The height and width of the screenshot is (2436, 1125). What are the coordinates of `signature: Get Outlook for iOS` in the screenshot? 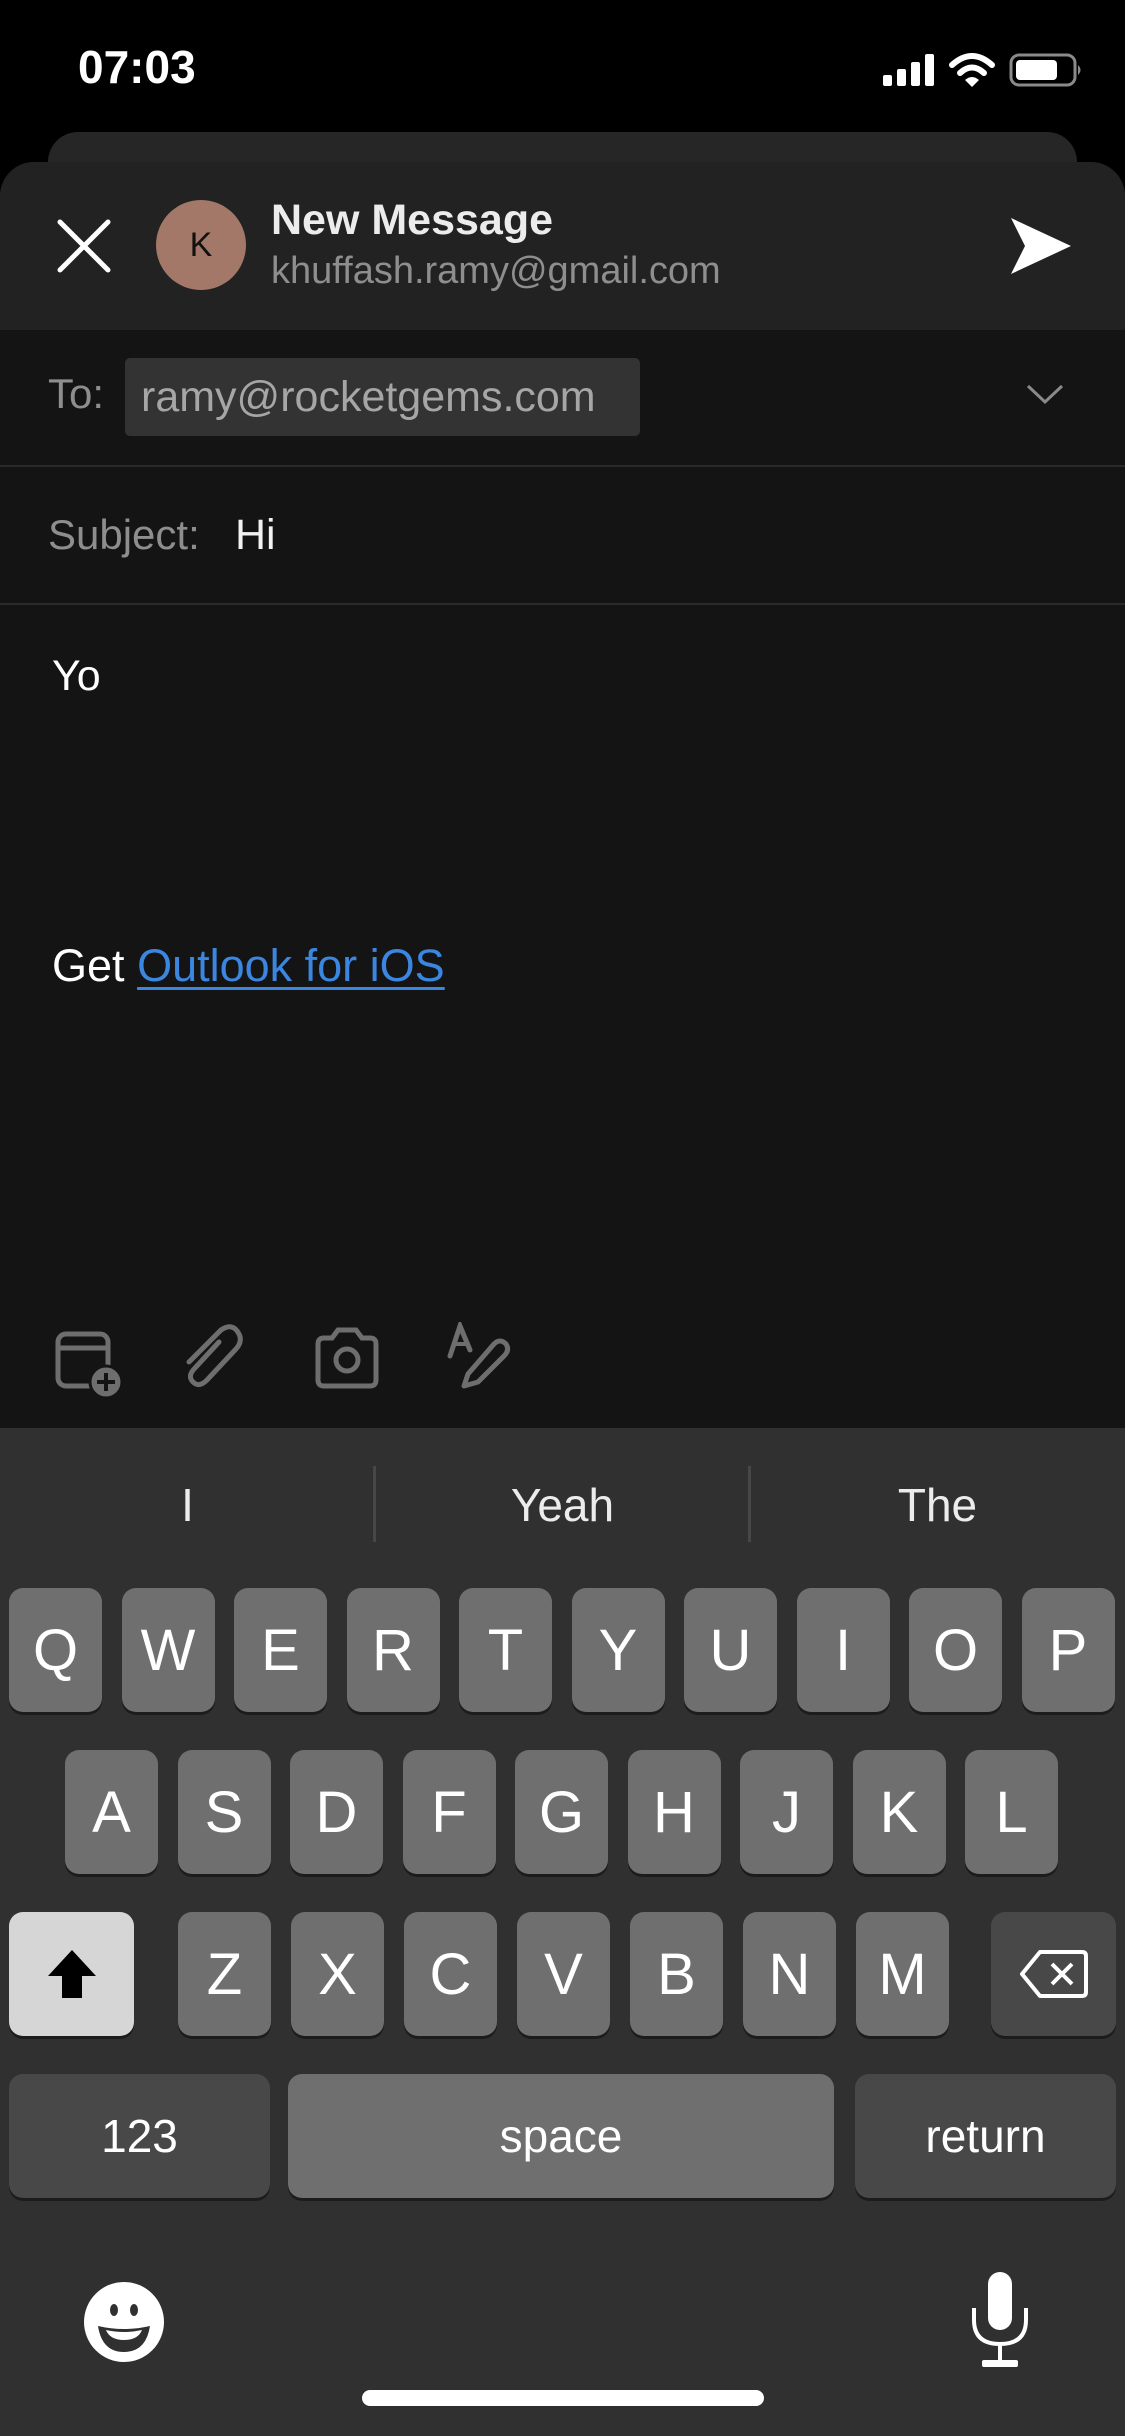 It's located at (248, 966).